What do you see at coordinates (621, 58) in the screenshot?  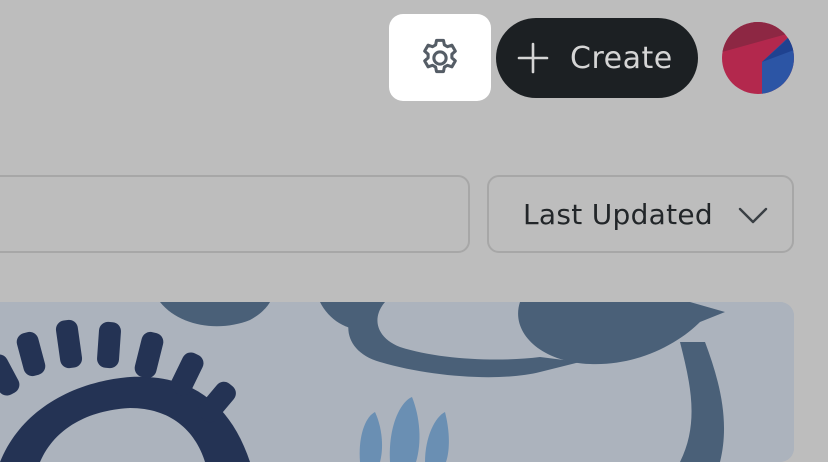 I see `create-button-label: Create` at bounding box center [621, 58].